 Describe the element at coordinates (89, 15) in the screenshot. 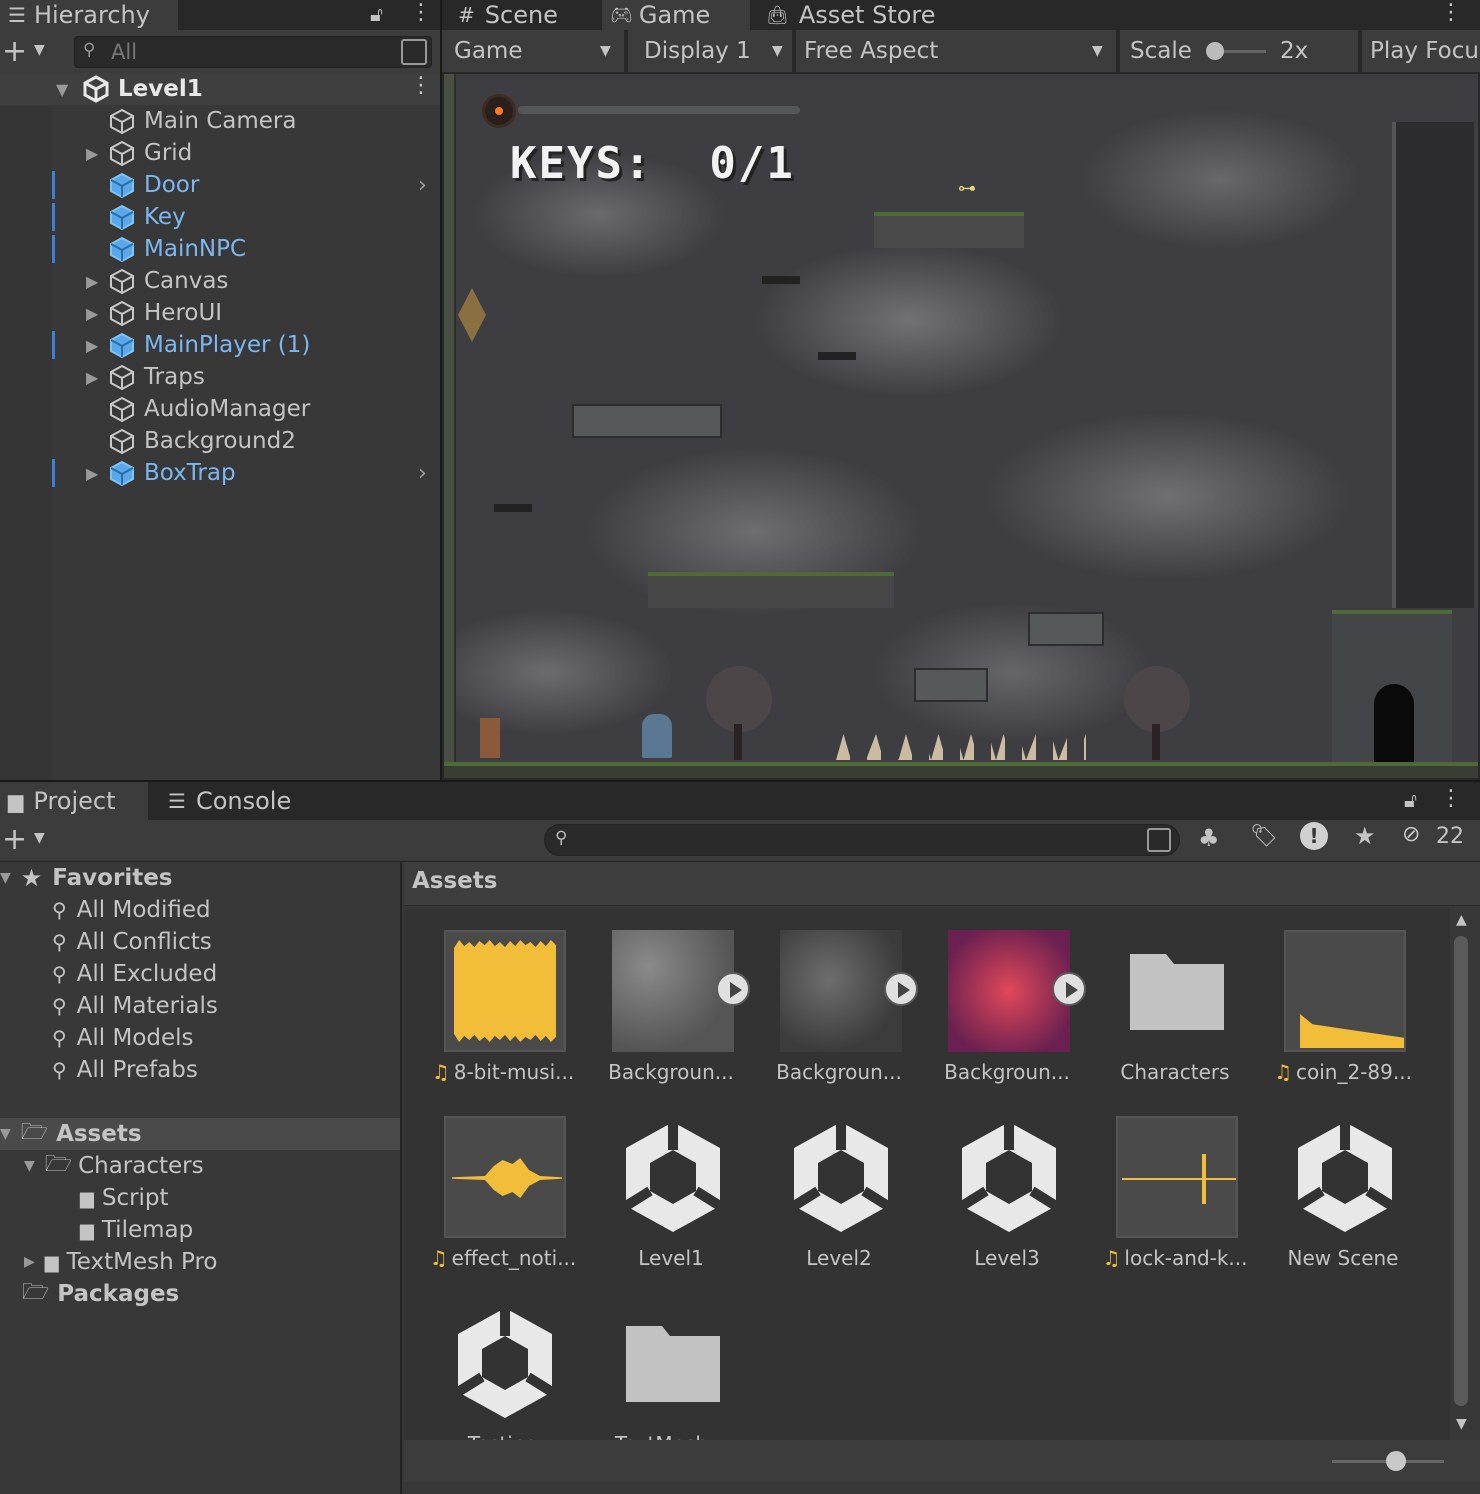

I see `tab-hierarchy: ☰ Hierarchy` at that location.